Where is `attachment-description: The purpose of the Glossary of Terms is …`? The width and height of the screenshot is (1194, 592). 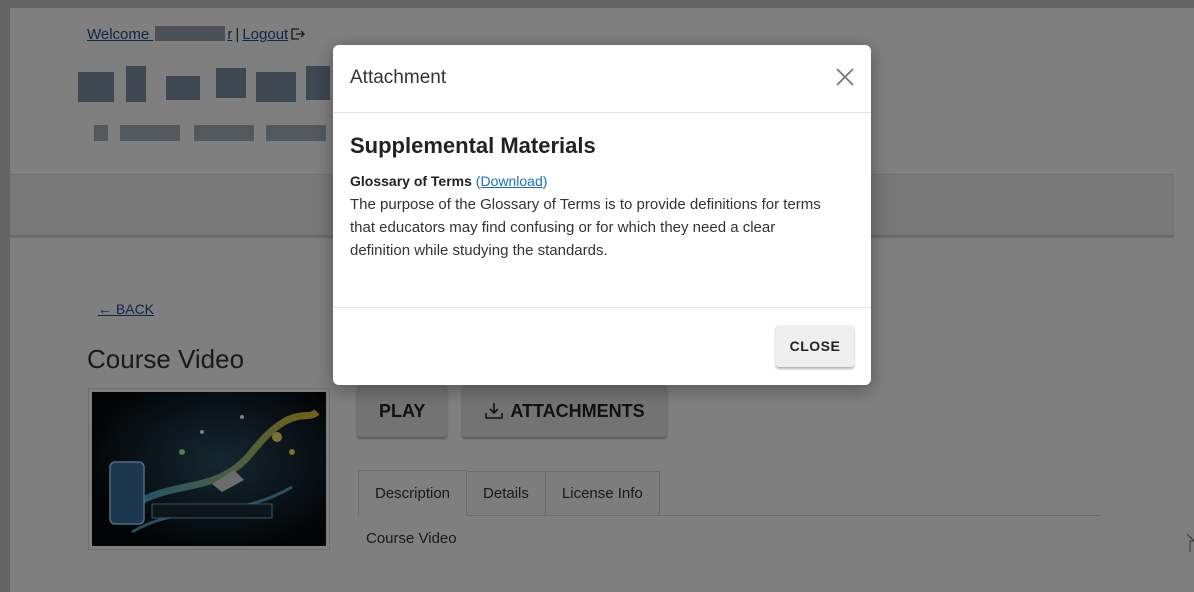 attachment-description: The purpose of the Glossary of Terms is … is located at coordinates (585, 227).